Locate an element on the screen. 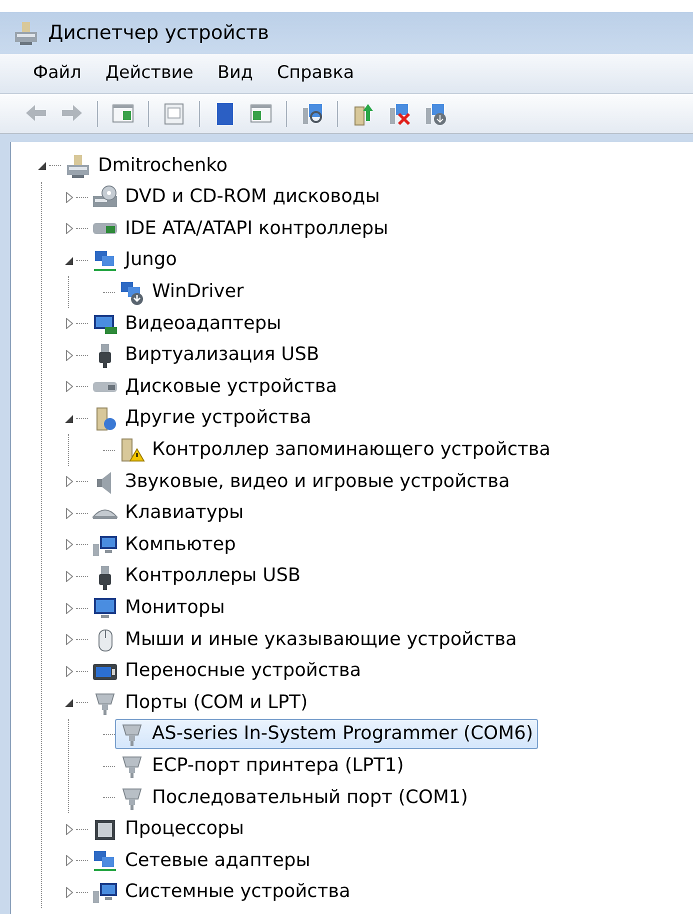  tree-item: AS-series In-System Programmer (COM6) is located at coordinates (326, 734).